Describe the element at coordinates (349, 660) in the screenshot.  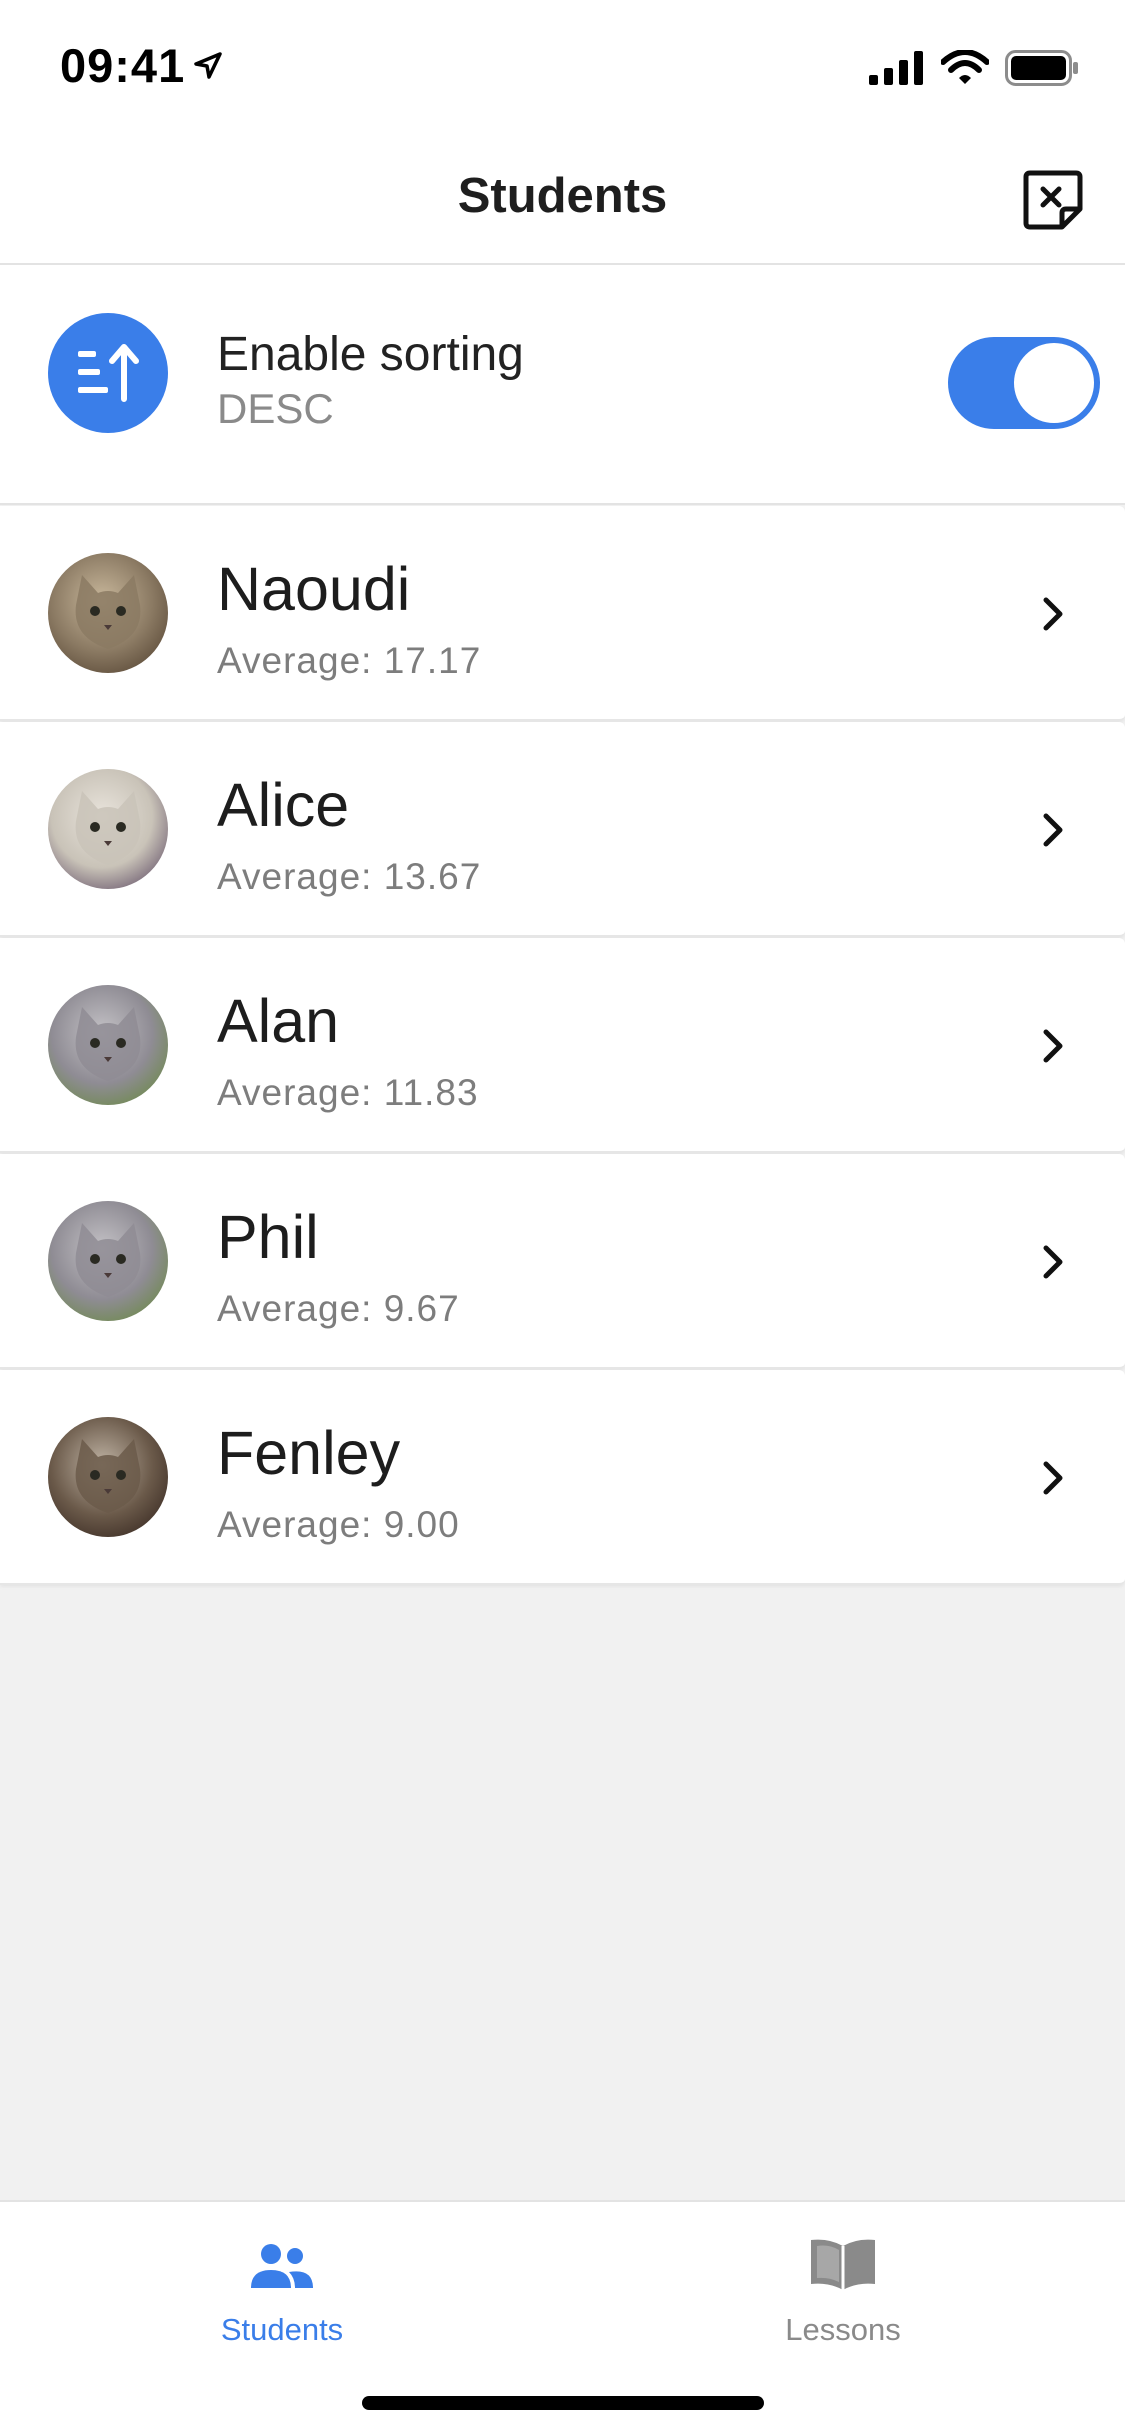
I see `student-average: Average: 17.17` at that location.